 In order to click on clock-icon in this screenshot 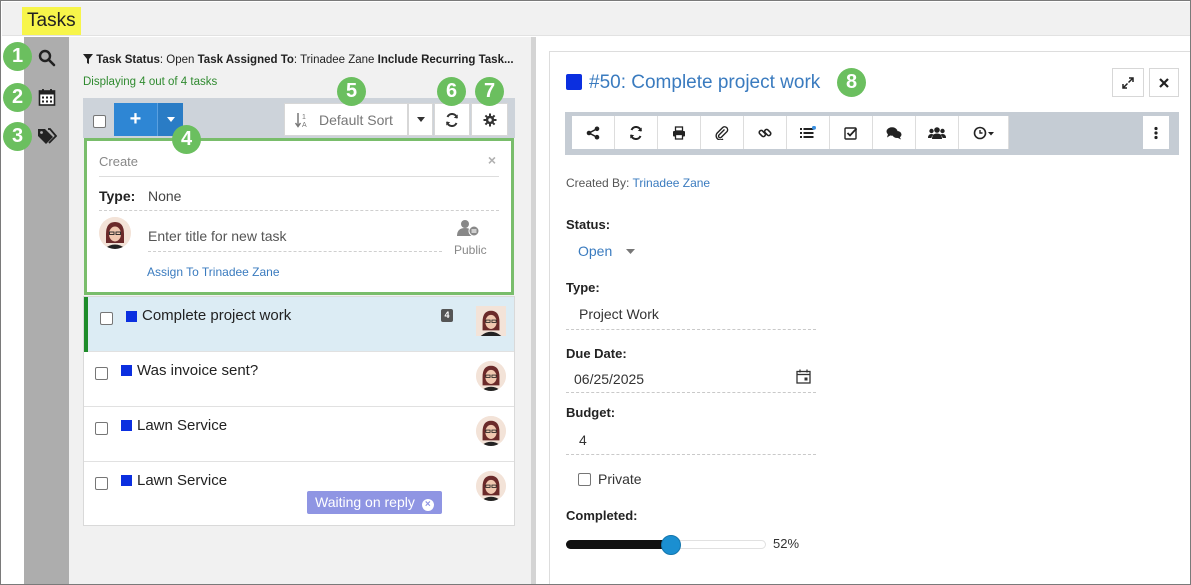, I will do `click(983, 132)`.